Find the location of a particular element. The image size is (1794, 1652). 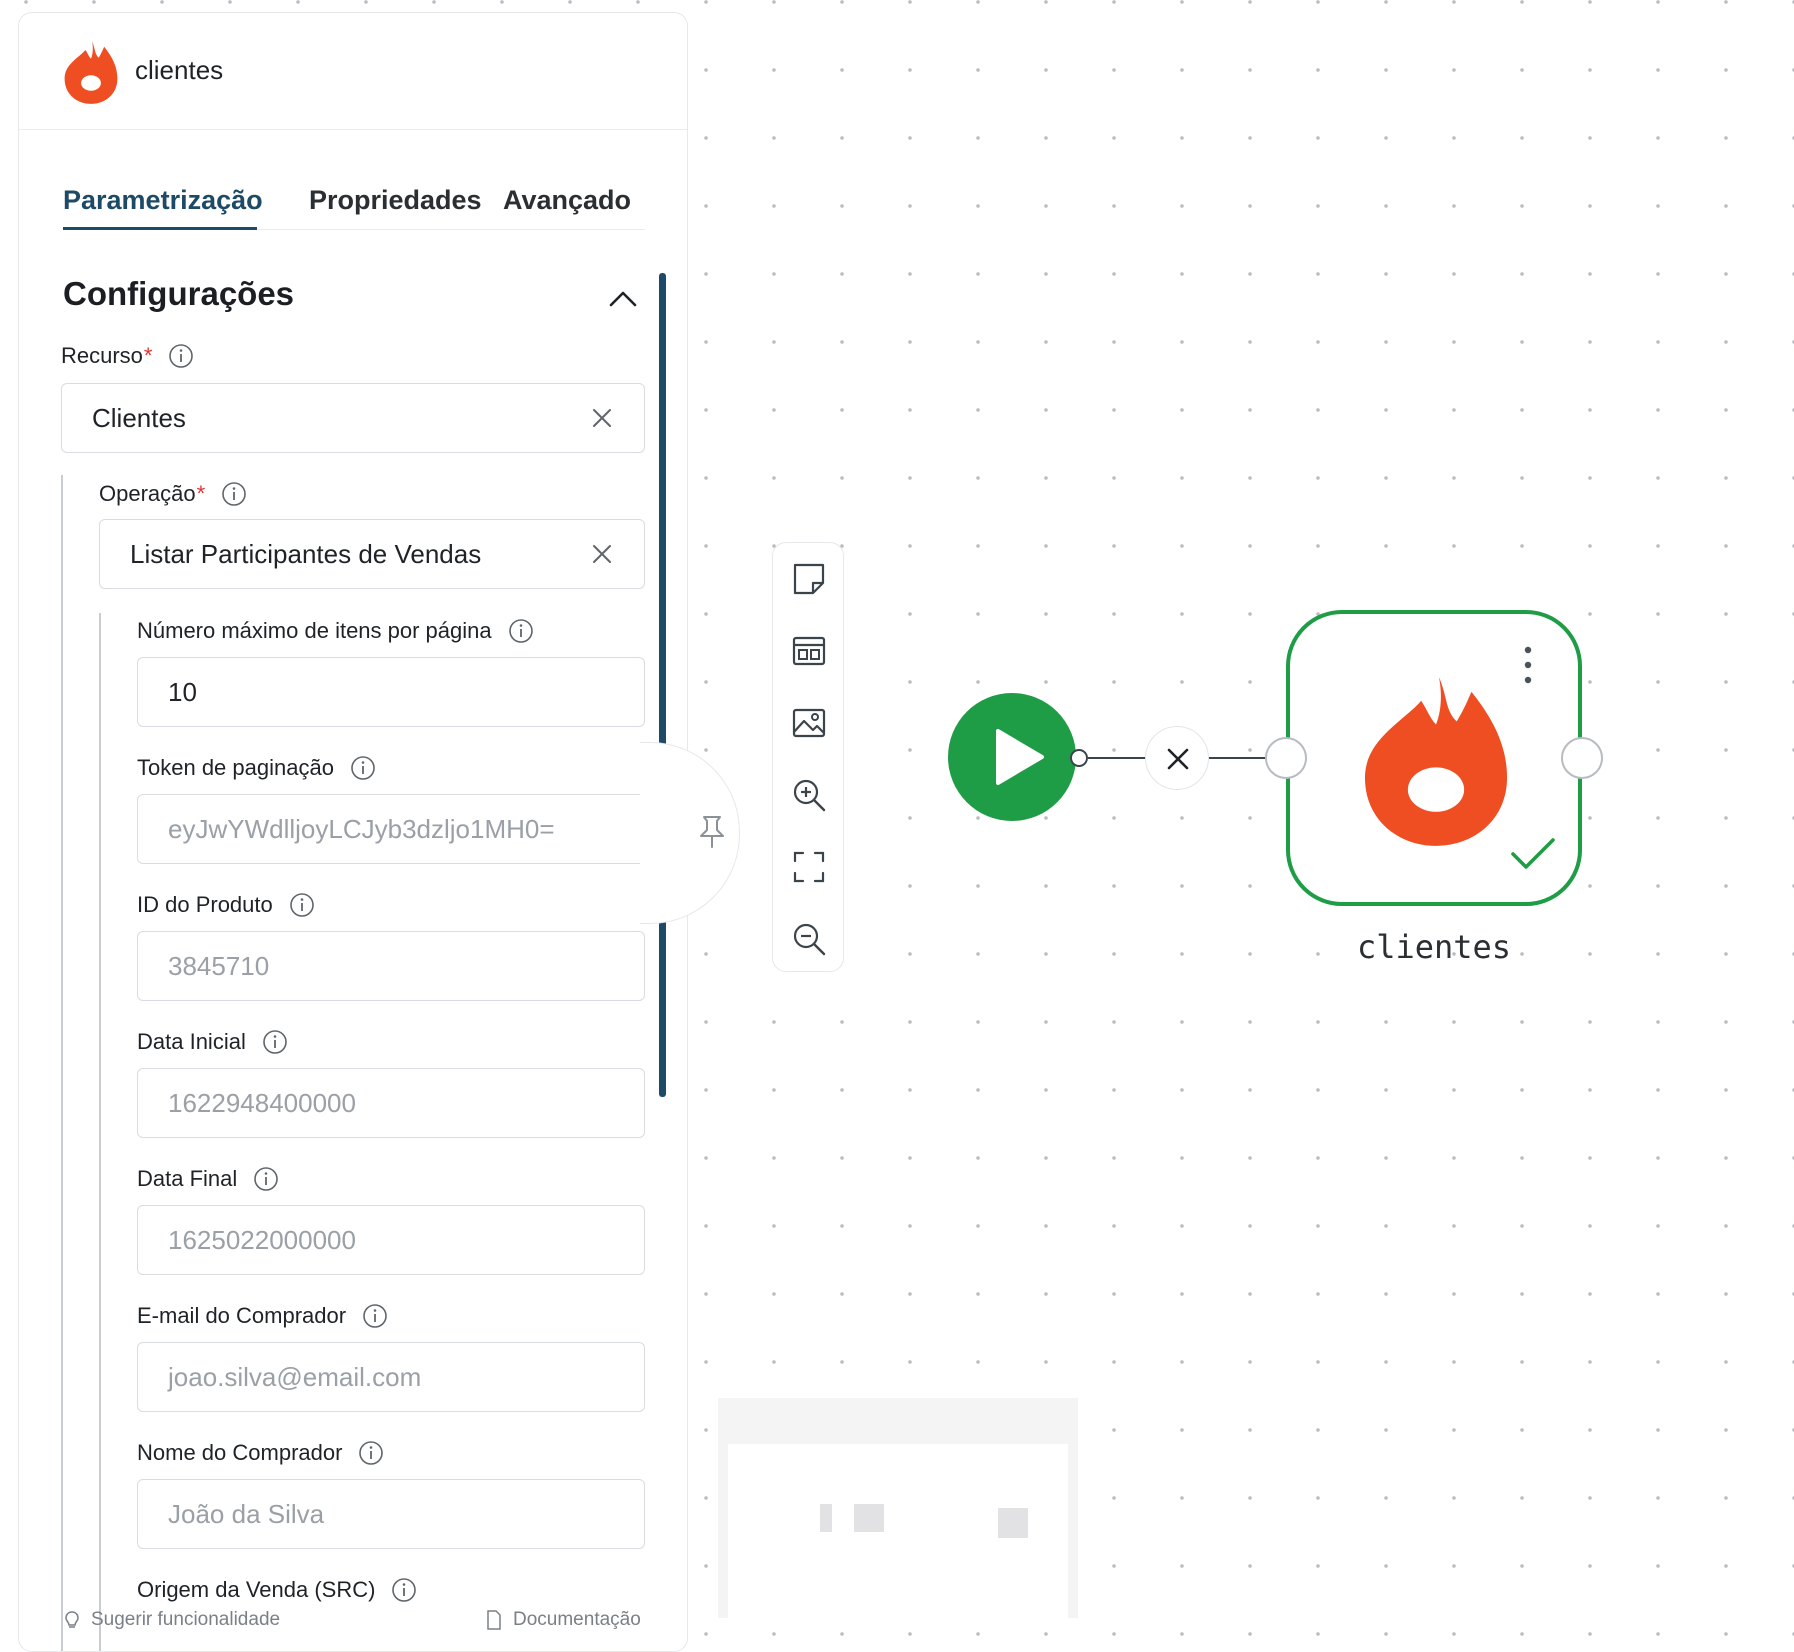

data-inicial-label: Data Inicial is located at coordinates (212, 1042).